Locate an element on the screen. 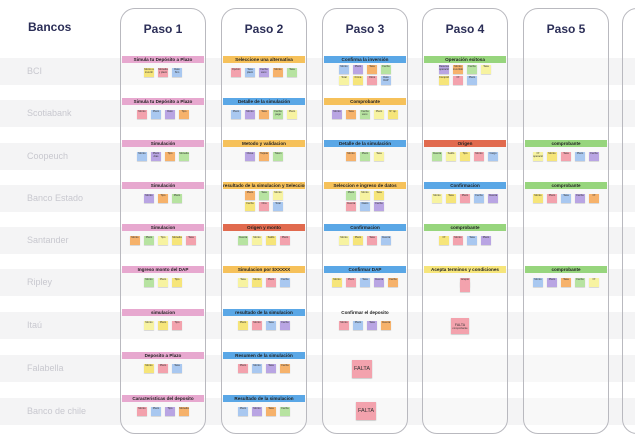 This screenshot has height=443, width=635. sticky-note: Dato DAP is located at coordinates (386, 80).